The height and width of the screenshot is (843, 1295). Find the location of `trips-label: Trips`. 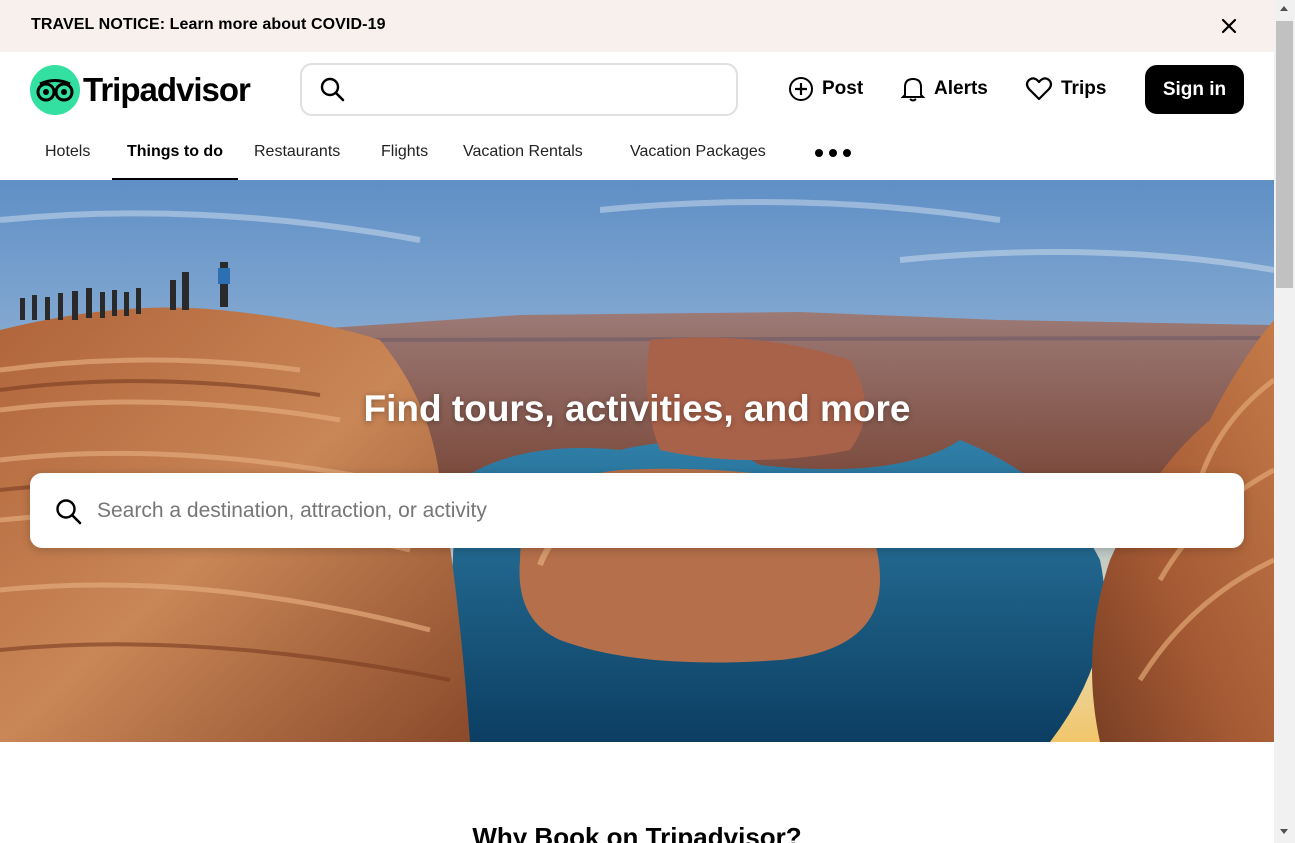

trips-label: Trips is located at coordinates (1084, 88).